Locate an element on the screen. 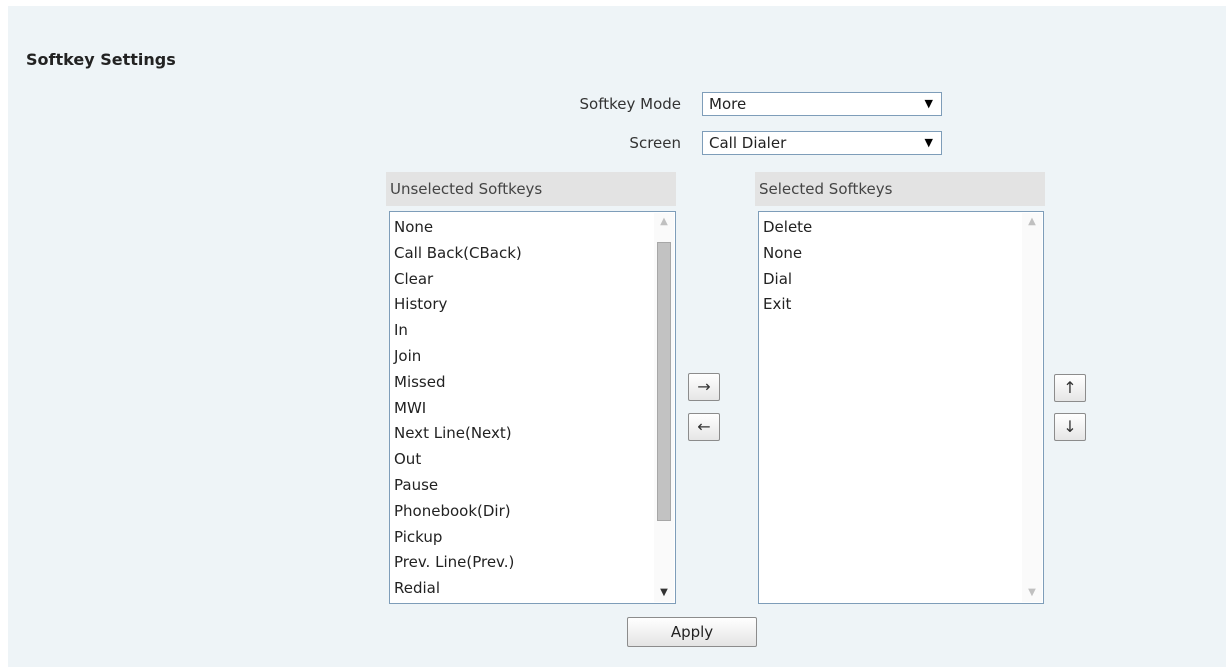  selected-softkeys-header: Selected Softkeys is located at coordinates (900, 189).